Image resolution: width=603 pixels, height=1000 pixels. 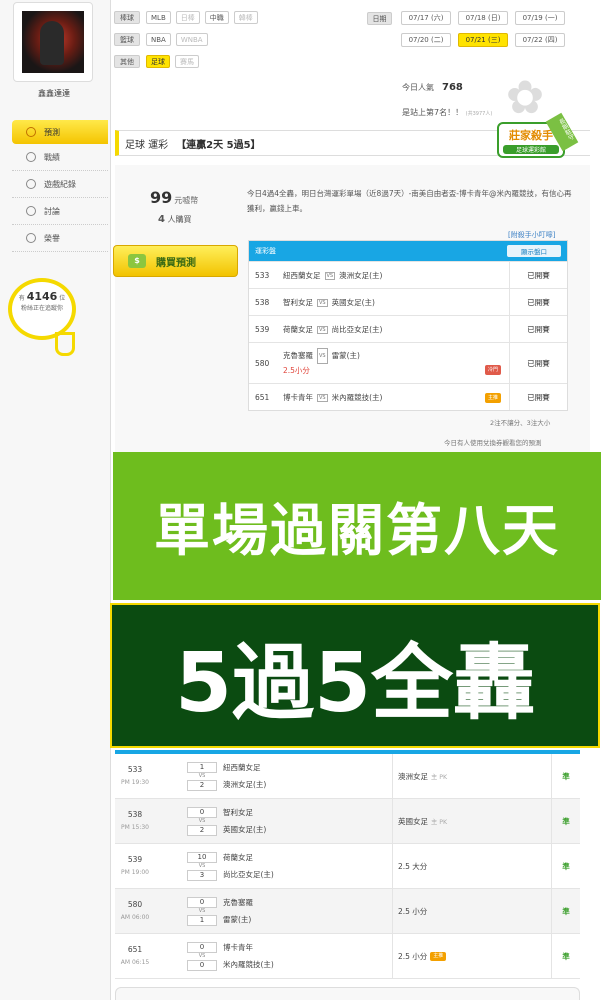 I want to click on unpopular-tag: 冷門, so click(x=493, y=370).